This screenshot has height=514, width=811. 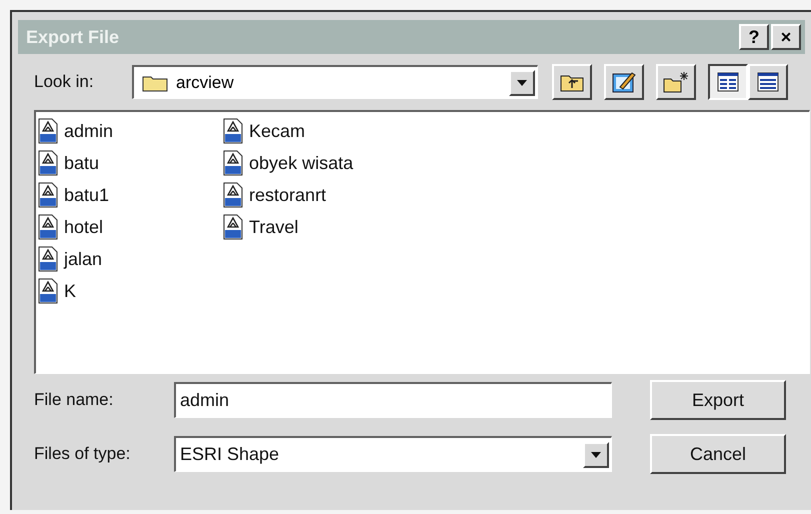 I want to click on file-item: obyek wisata, so click(x=288, y=163).